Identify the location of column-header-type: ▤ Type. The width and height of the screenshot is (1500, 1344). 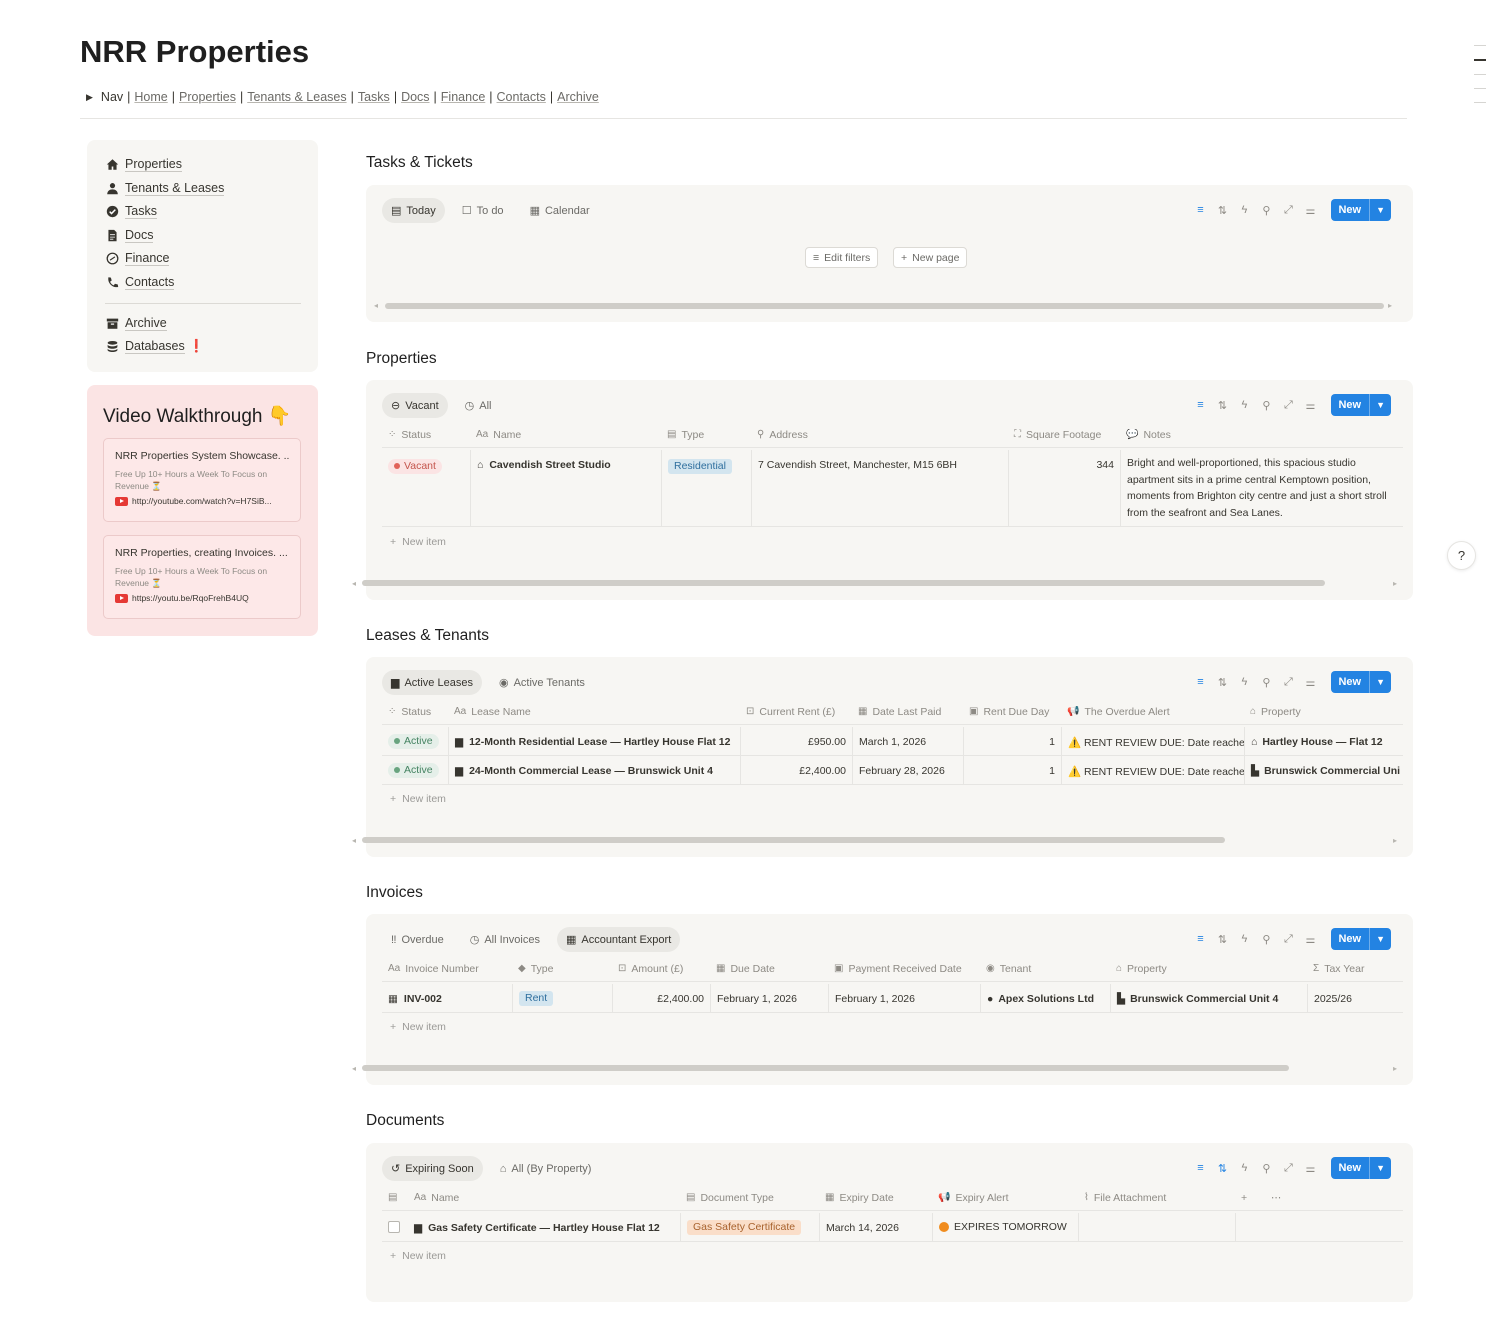
(706, 435).